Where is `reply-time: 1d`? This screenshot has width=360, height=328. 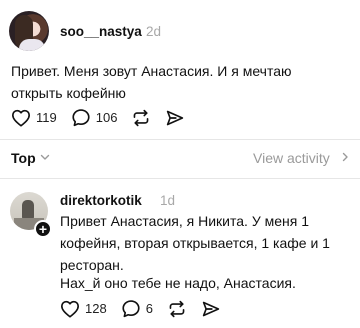 reply-time: 1d is located at coordinates (168, 200).